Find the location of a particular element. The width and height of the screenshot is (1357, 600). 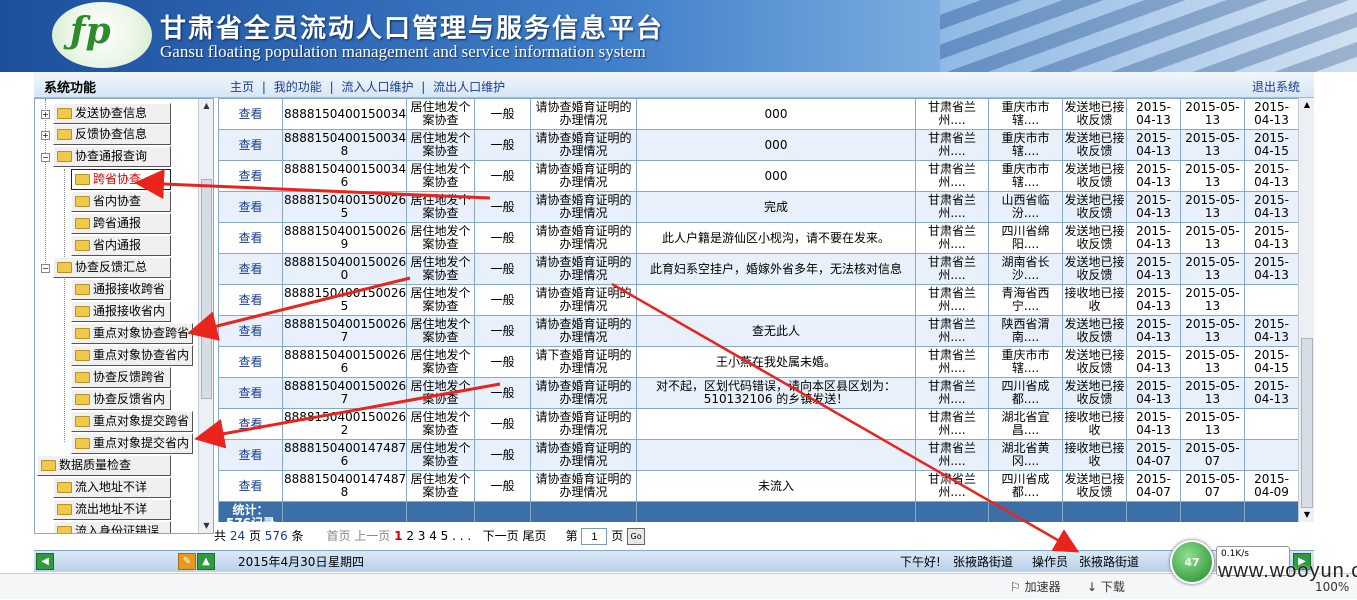

go-button: Go is located at coordinates (636, 536).